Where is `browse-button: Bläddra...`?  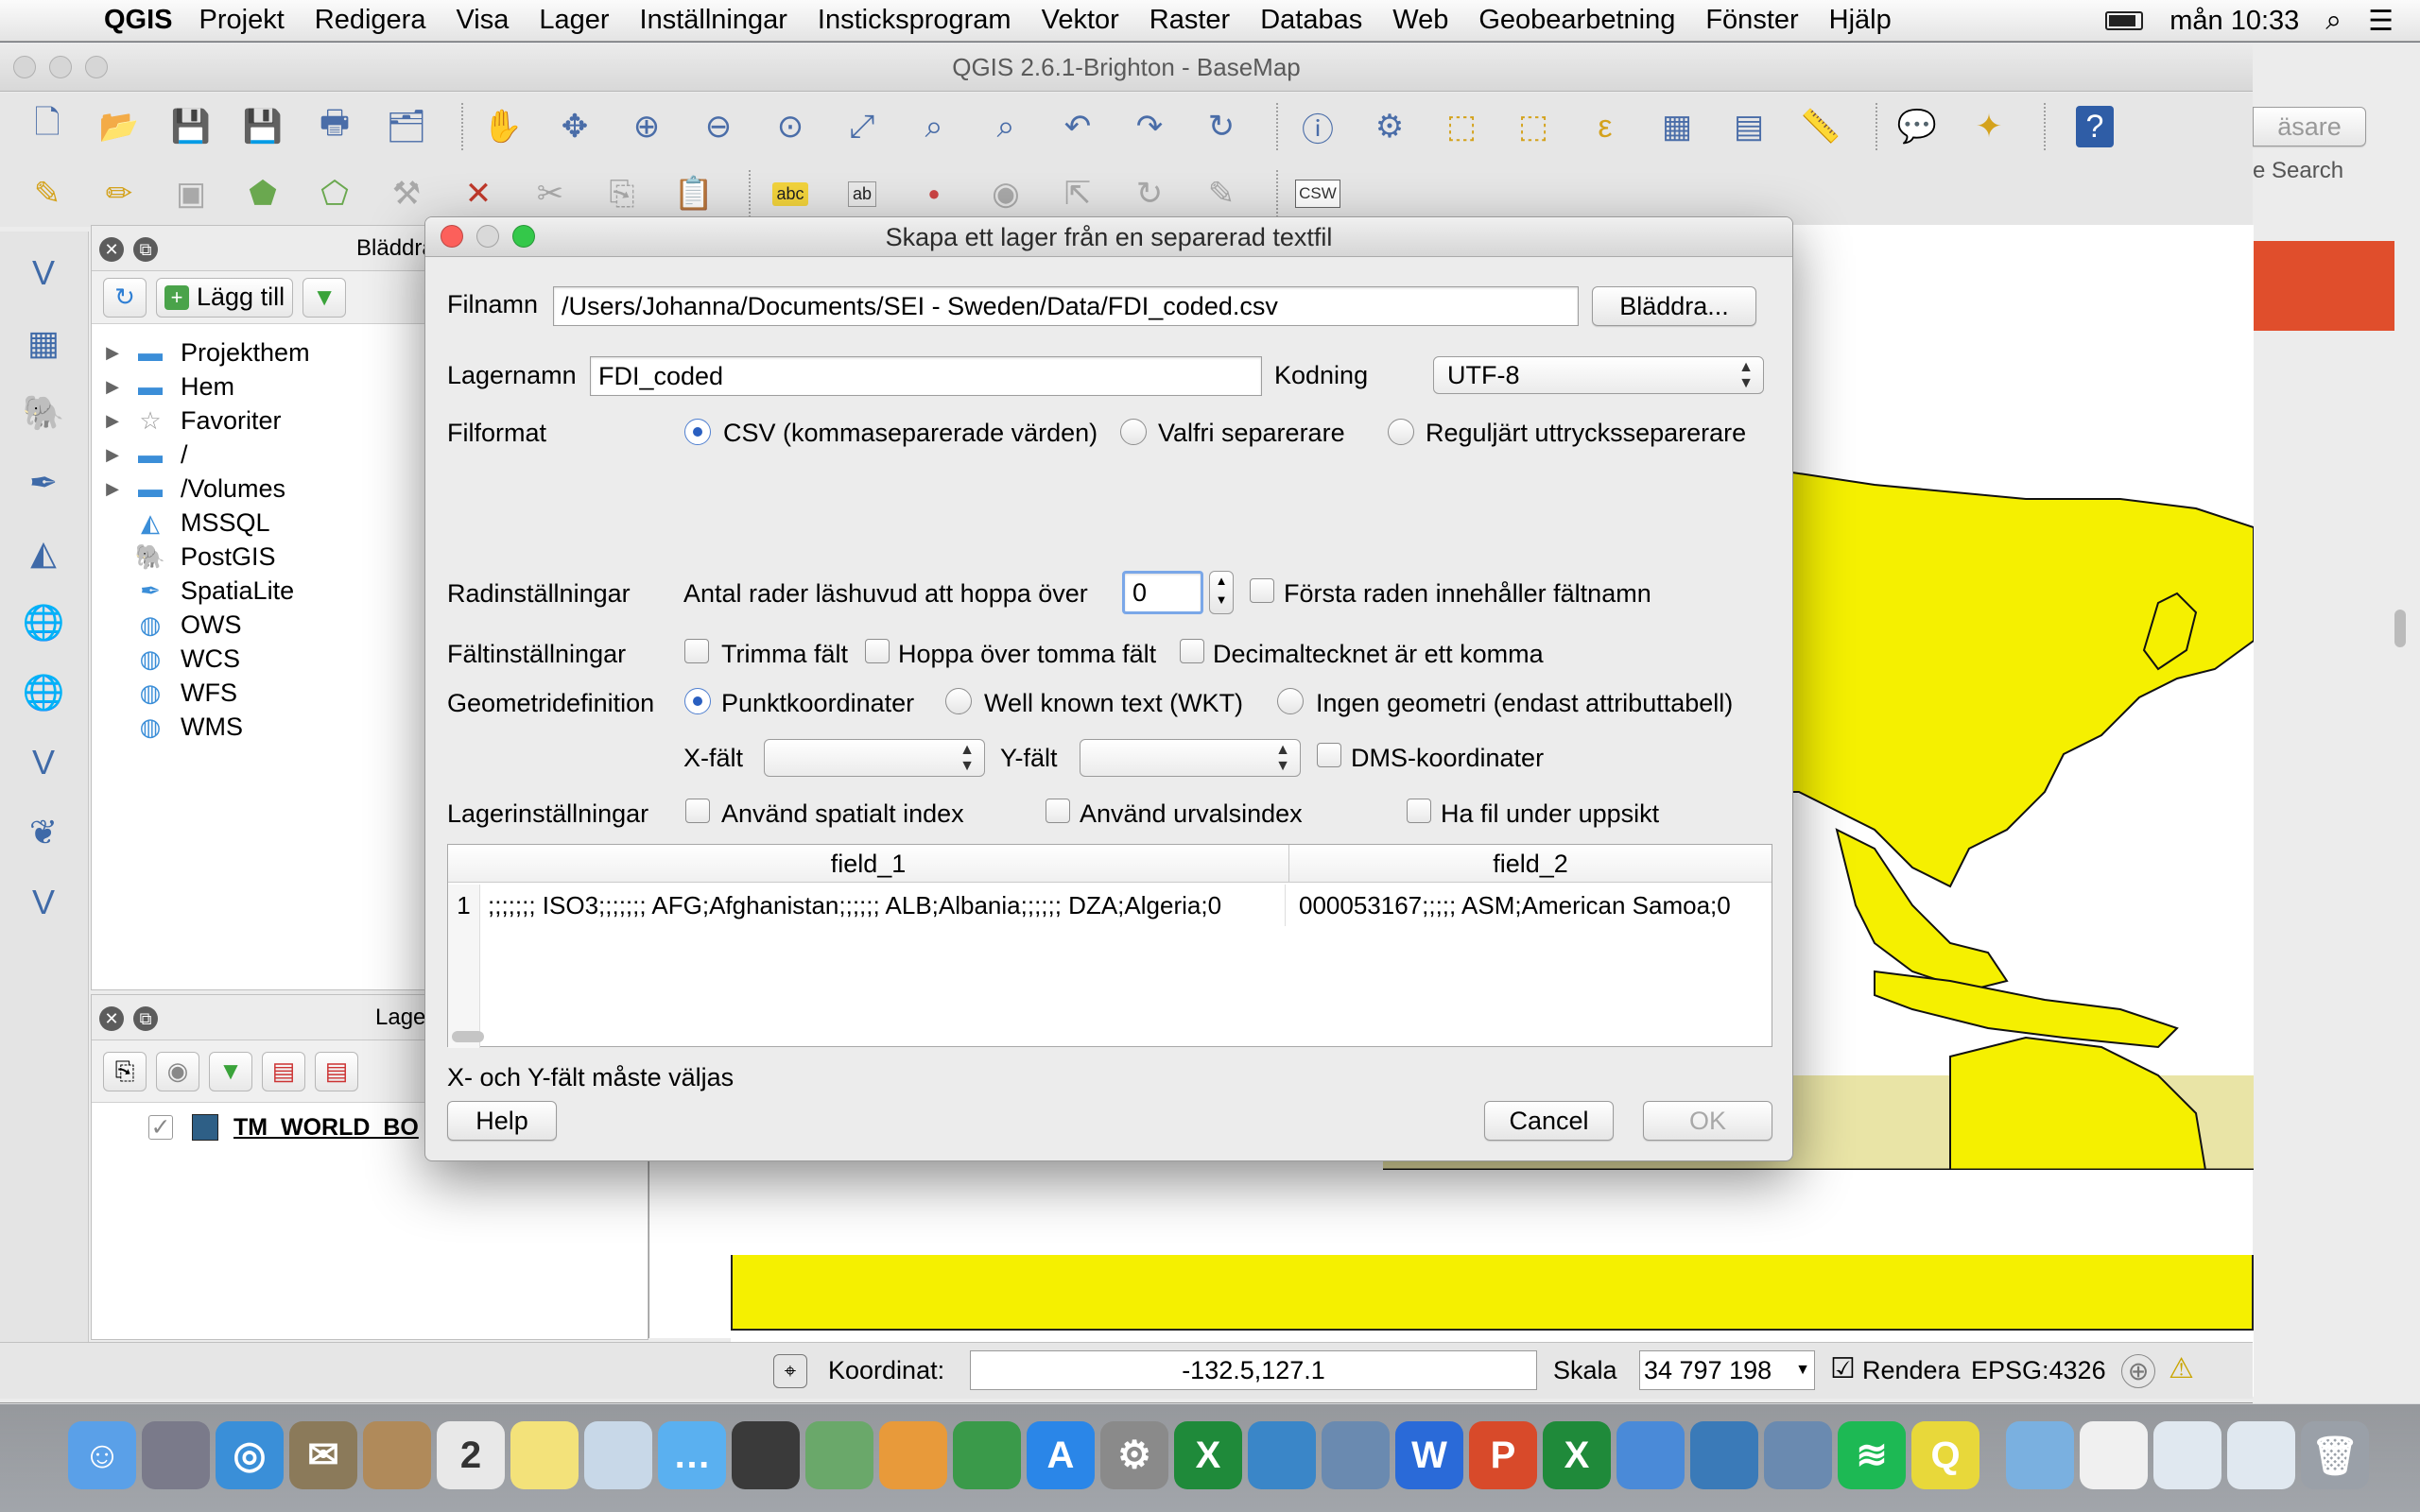 browse-button: Bläddra... is located at coordinates (1674, 306).